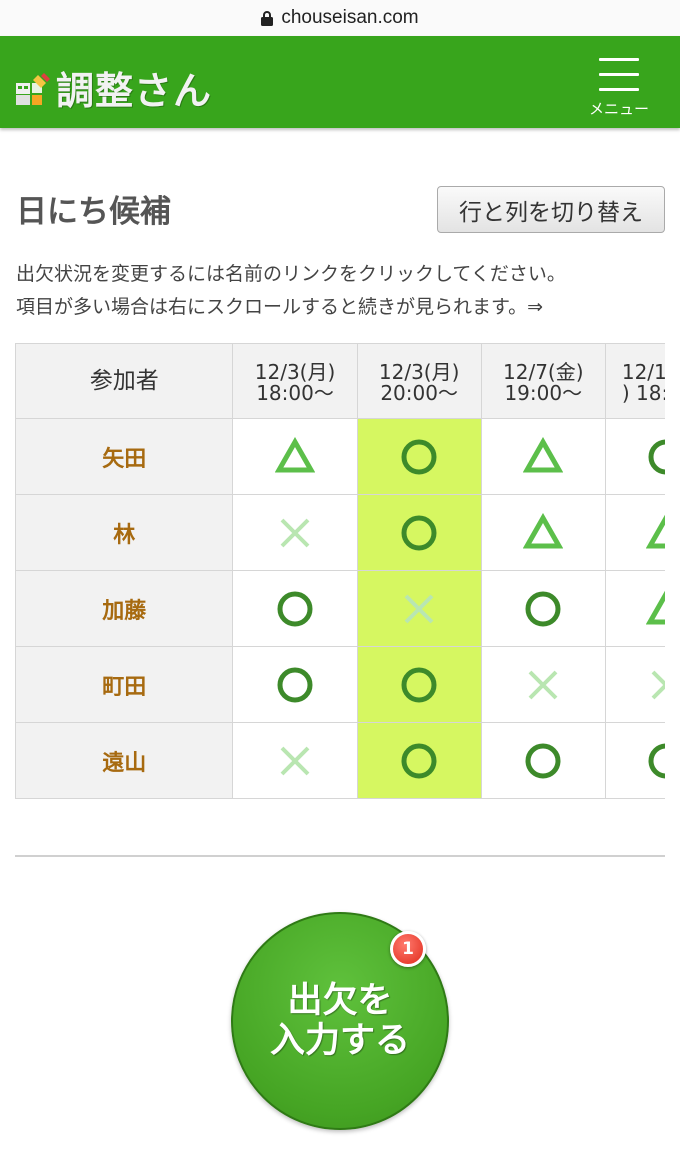  Describe the element at coordinates (93, 212) in the screenshot. I see `section-title: 日にち候補` at that location.